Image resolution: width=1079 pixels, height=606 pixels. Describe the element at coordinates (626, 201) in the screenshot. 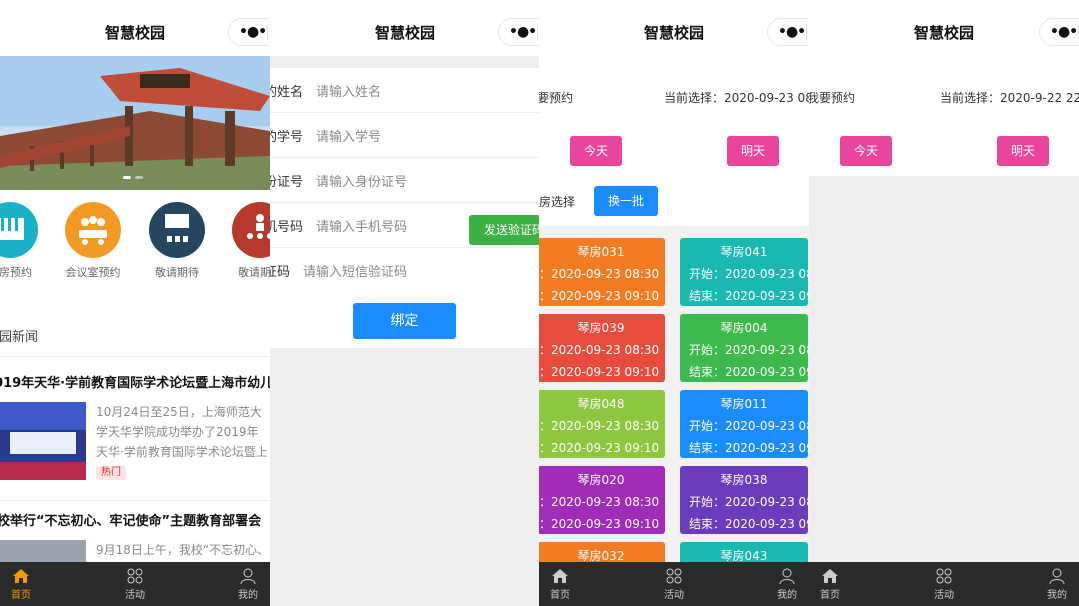

I see `refresh-button: 换一批` at that location.